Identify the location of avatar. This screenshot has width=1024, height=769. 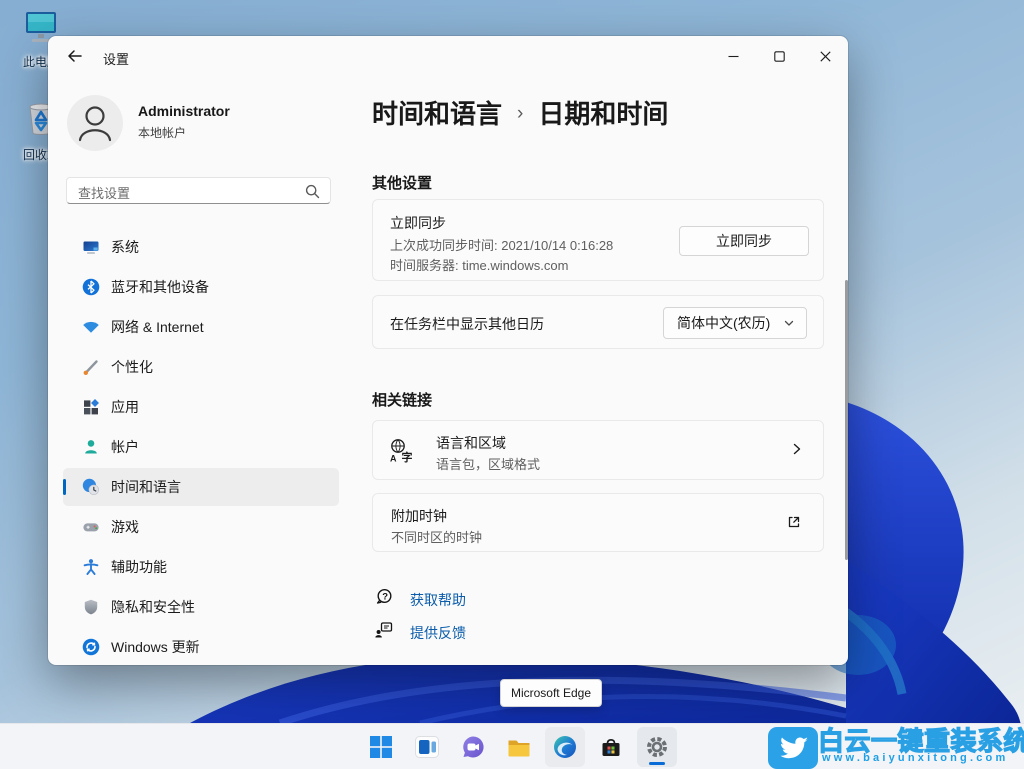
(95, 123).